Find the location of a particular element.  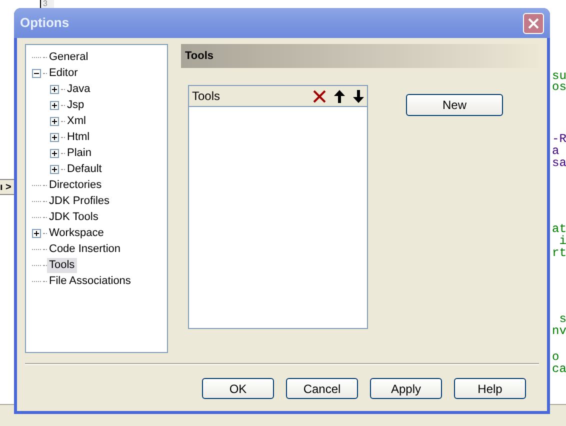

code-text: i is located at coordinates (562, 241).